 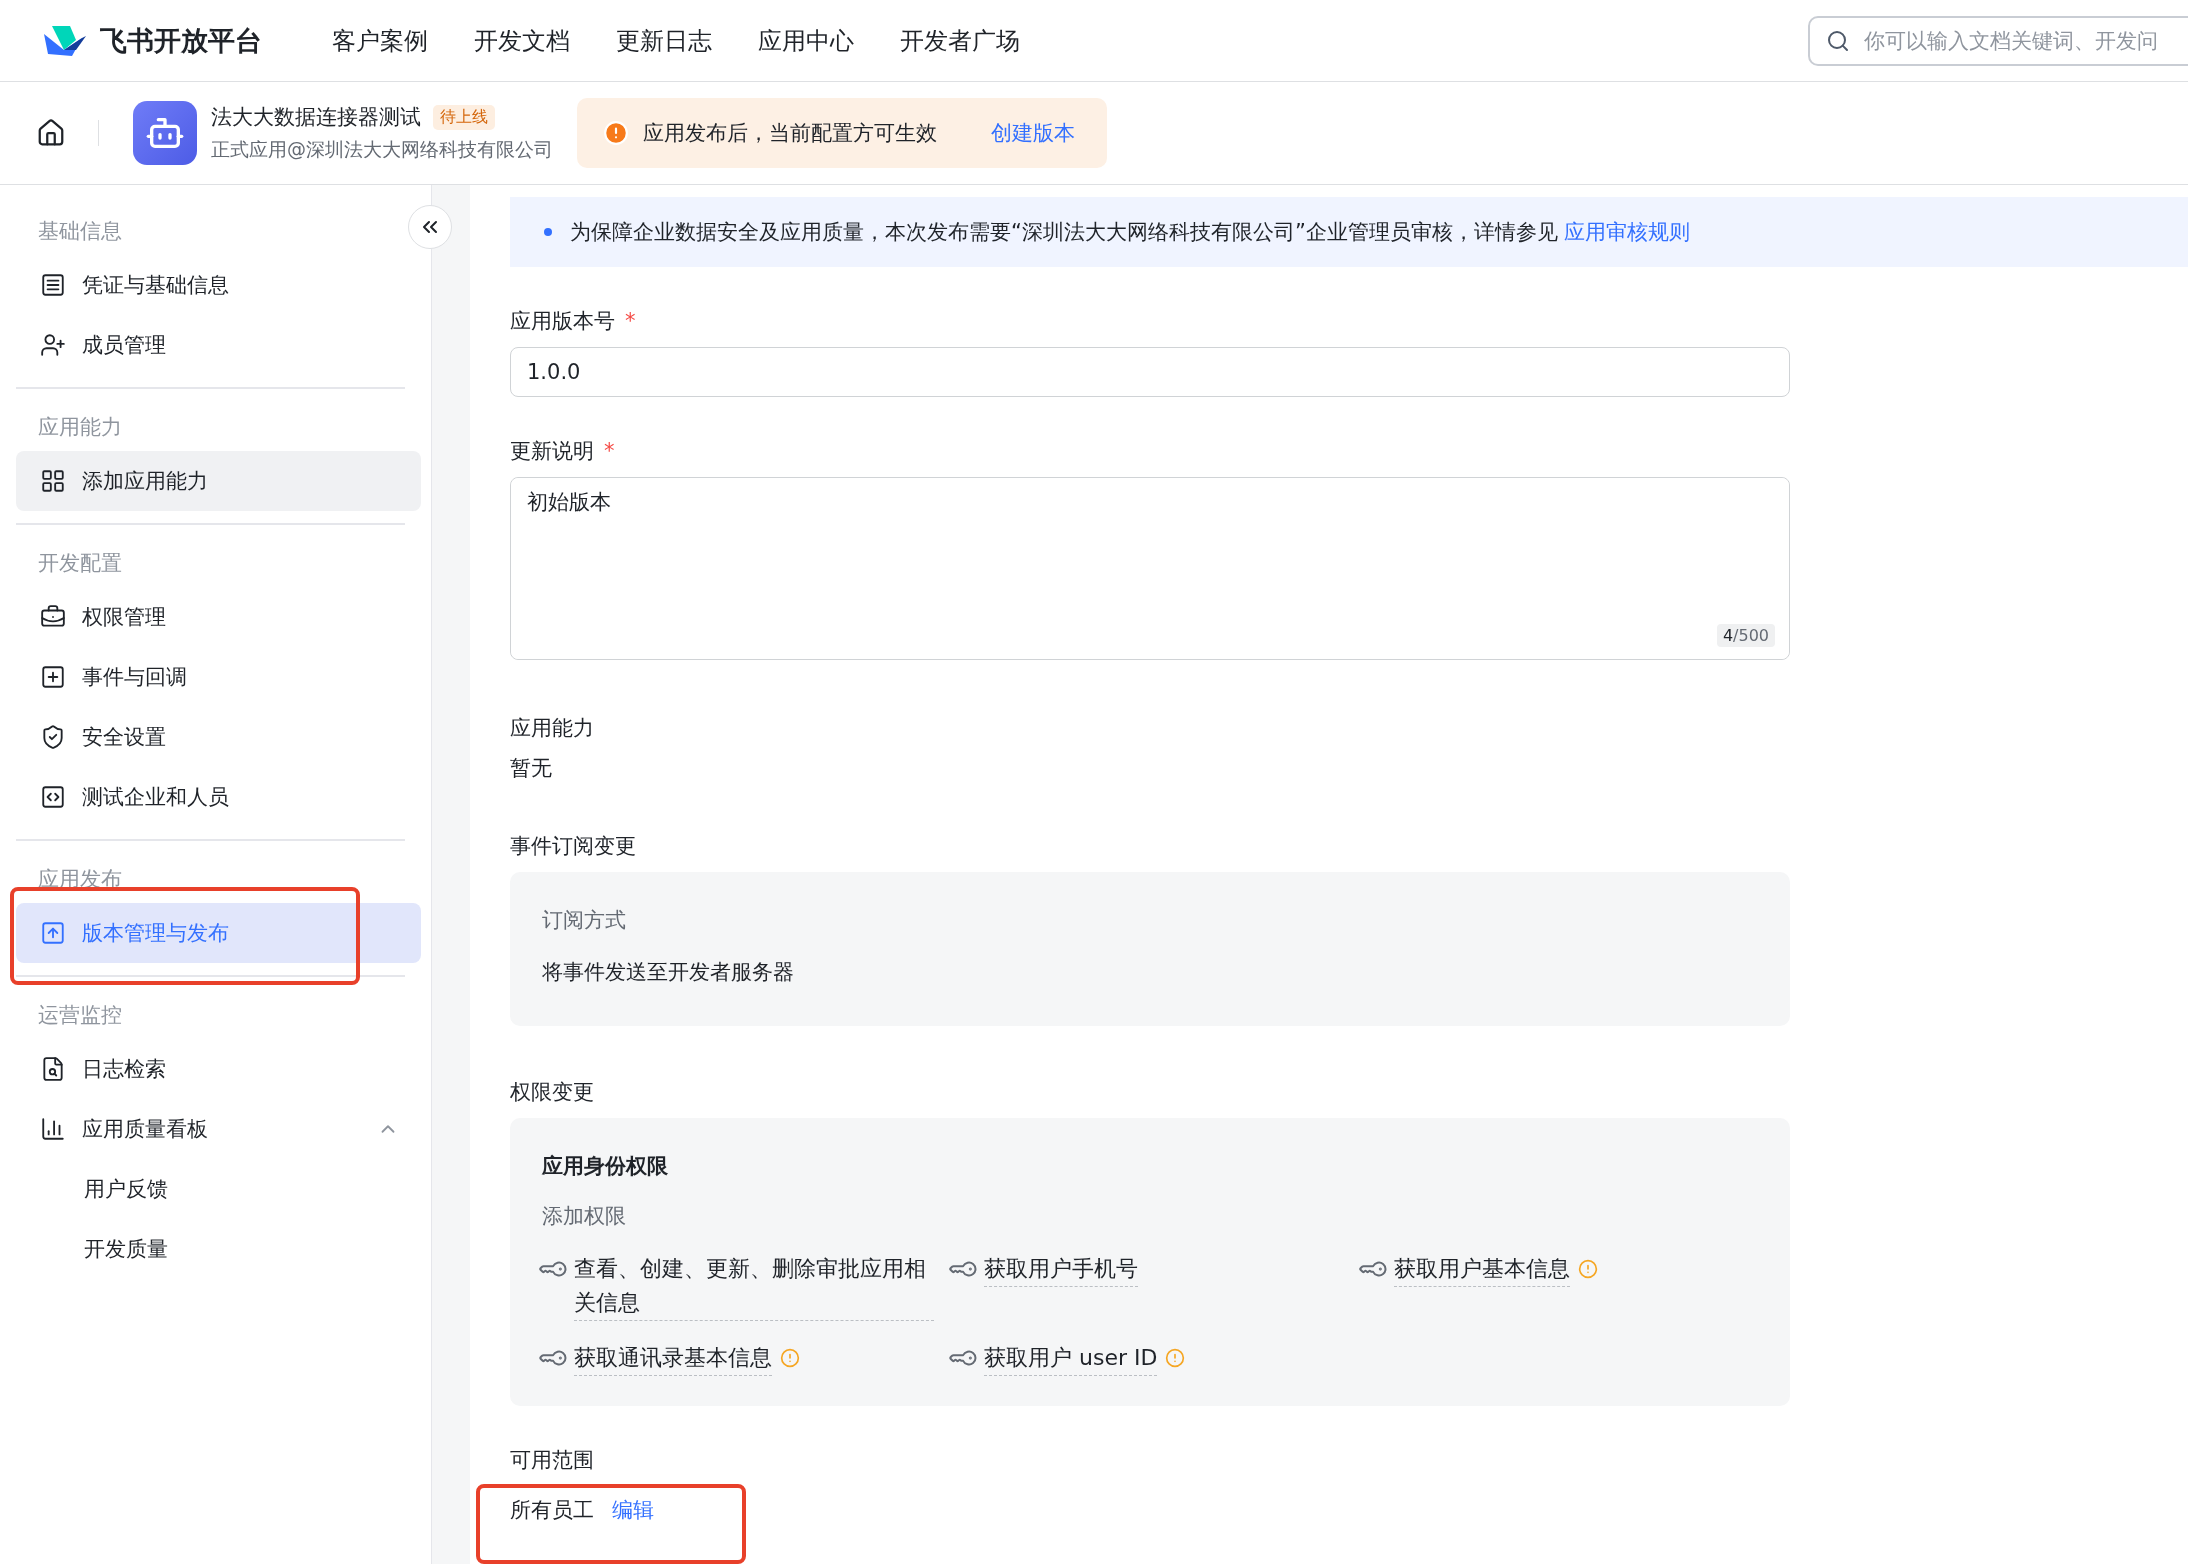 What do you see at coordinates (548, 232) in the screenshot?
I see `bullet-dot` at bounding box center [548, 232].